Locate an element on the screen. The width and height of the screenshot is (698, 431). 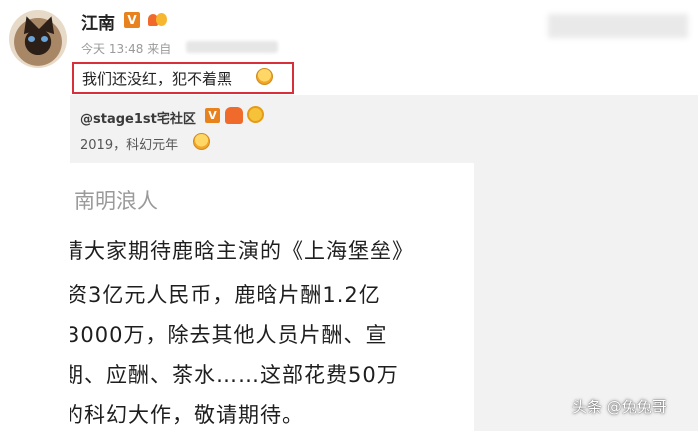
blurred-region is located at coordinates (618, 26).